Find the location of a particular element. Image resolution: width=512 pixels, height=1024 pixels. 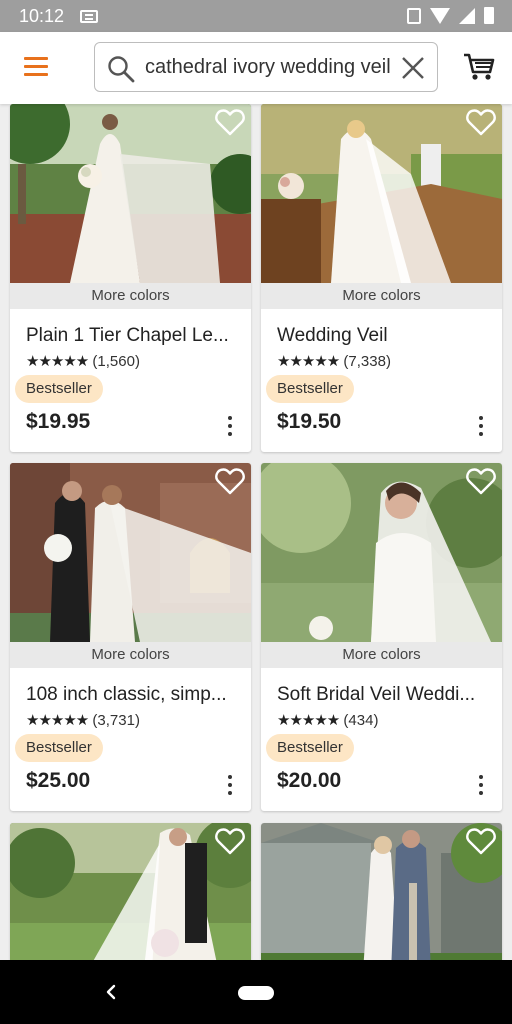

listing-rating: ★★★★★ (434) is located at coordinates (327, 720).